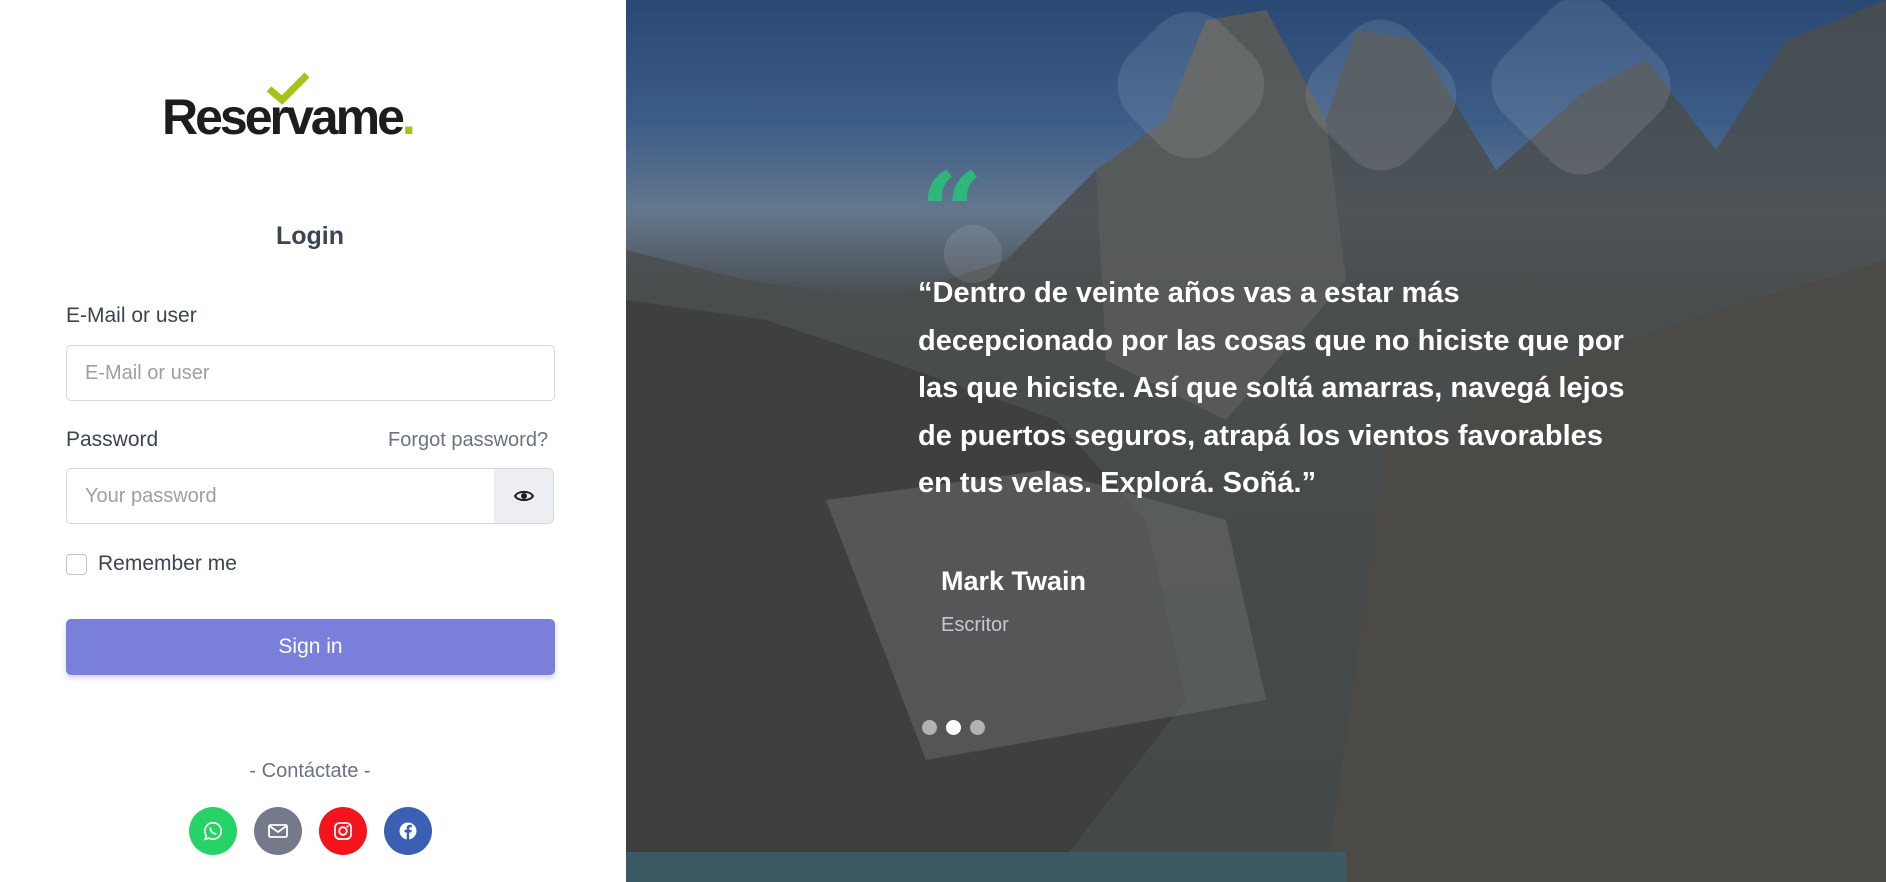 Image resolution: width=1886 pixels, height=882 pixels. What do you see at coordinates (975, 625) in the screenshot?
I see `testimonial-role: Escritor` at bounding box center [975, 625].